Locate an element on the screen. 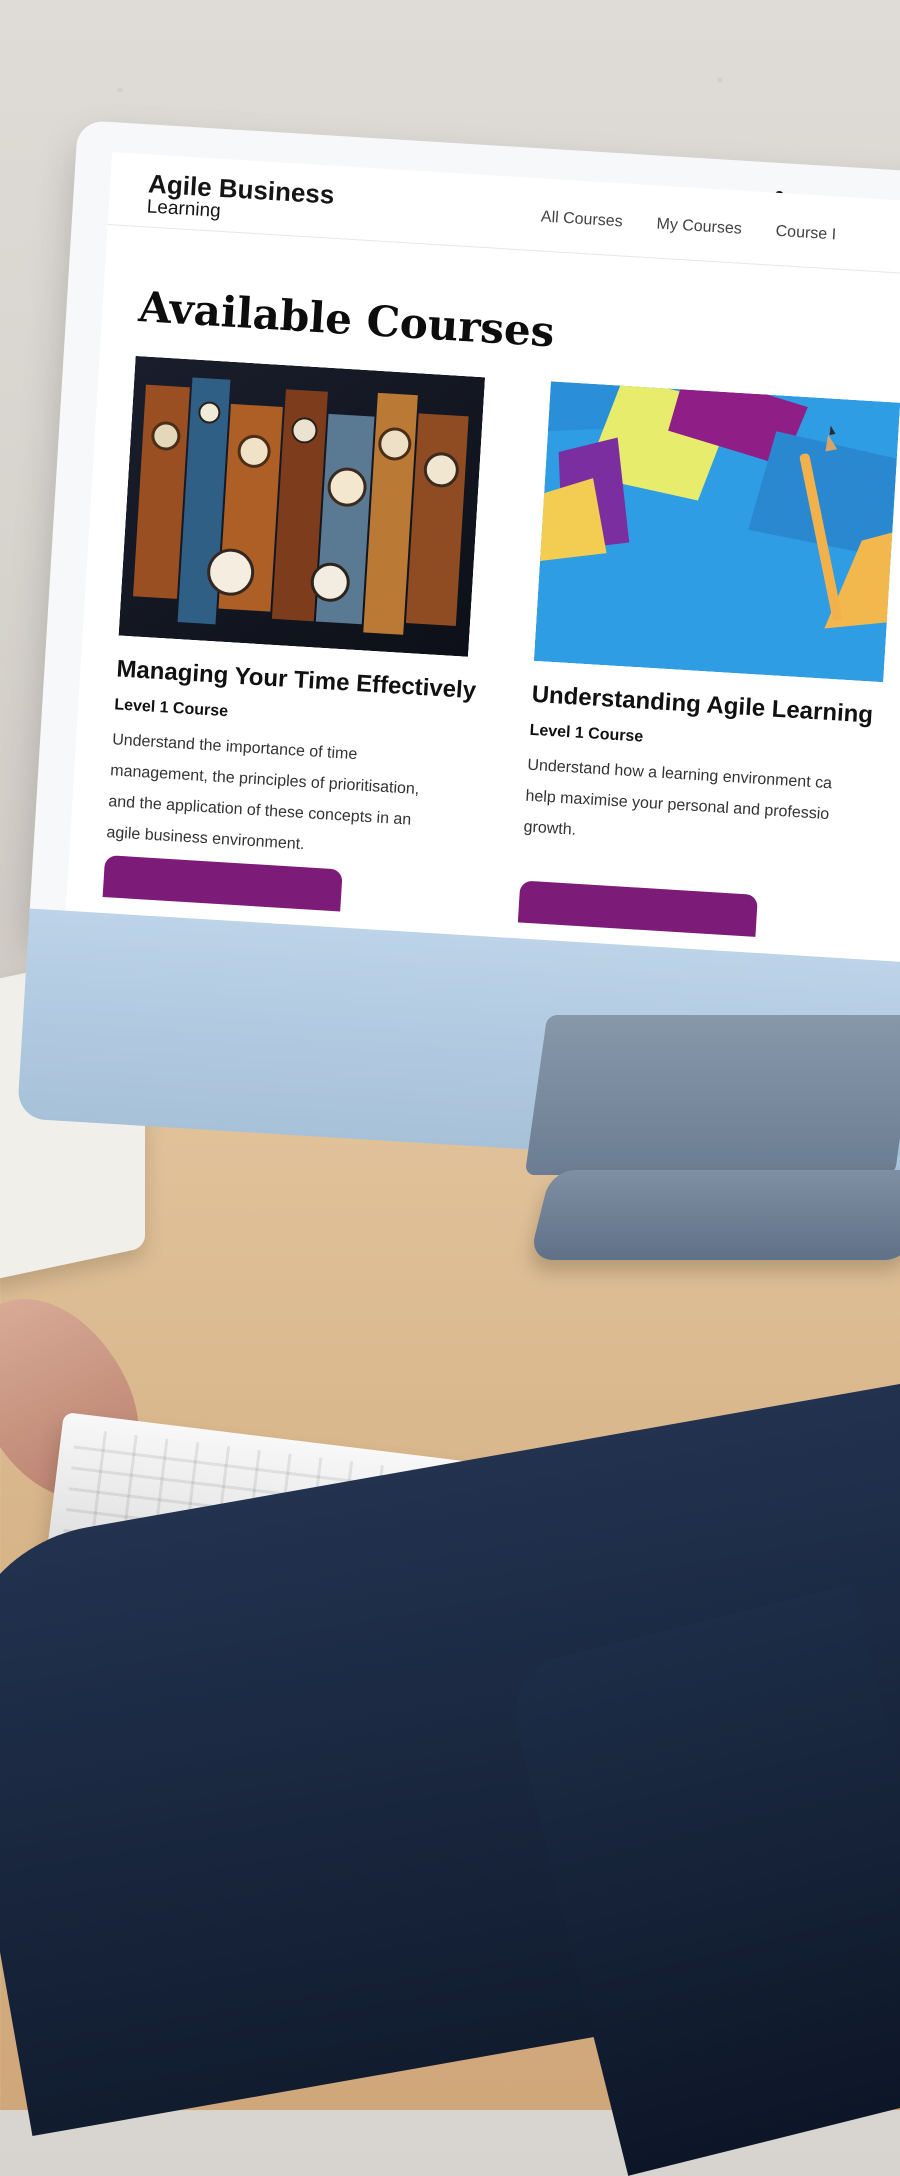  page-title: Available Courses is located at coordinates (346, 319).